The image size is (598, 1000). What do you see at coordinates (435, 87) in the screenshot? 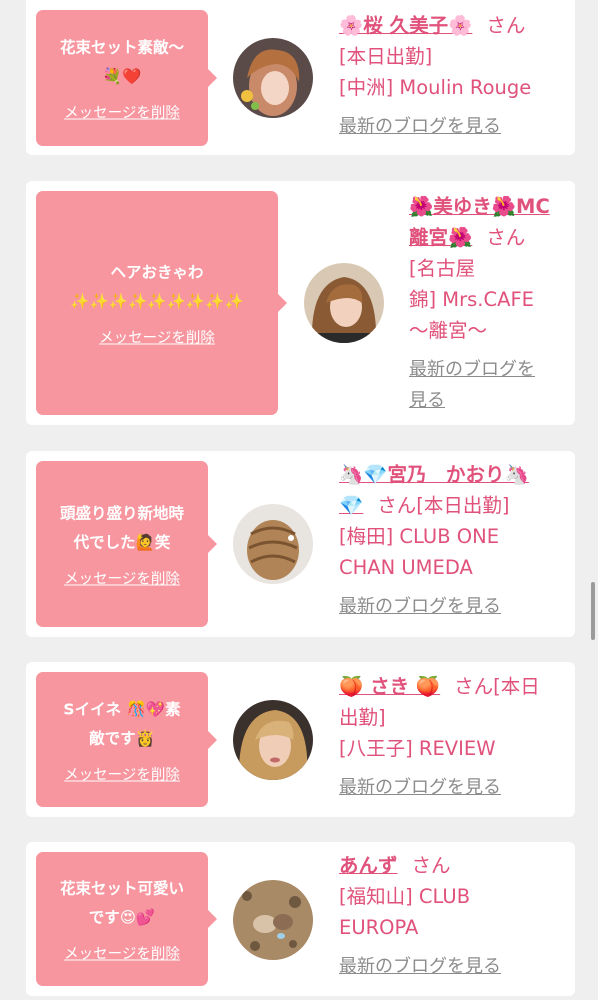
I see `shop-name: [中洲] Moulin Rouge` at bounding box center [435, 87].